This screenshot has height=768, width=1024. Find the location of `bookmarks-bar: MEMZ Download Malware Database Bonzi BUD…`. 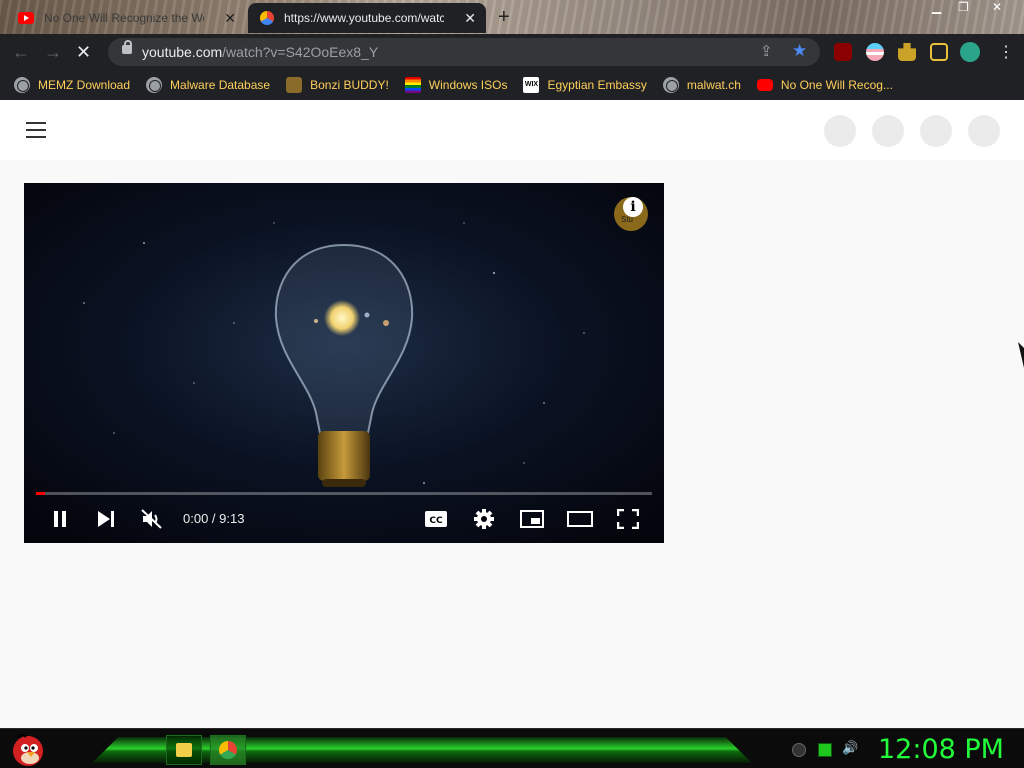

bookmarks-bar: MEMZ Download Malware Database Bonzi BUD… is located at coordinates (512, 85).